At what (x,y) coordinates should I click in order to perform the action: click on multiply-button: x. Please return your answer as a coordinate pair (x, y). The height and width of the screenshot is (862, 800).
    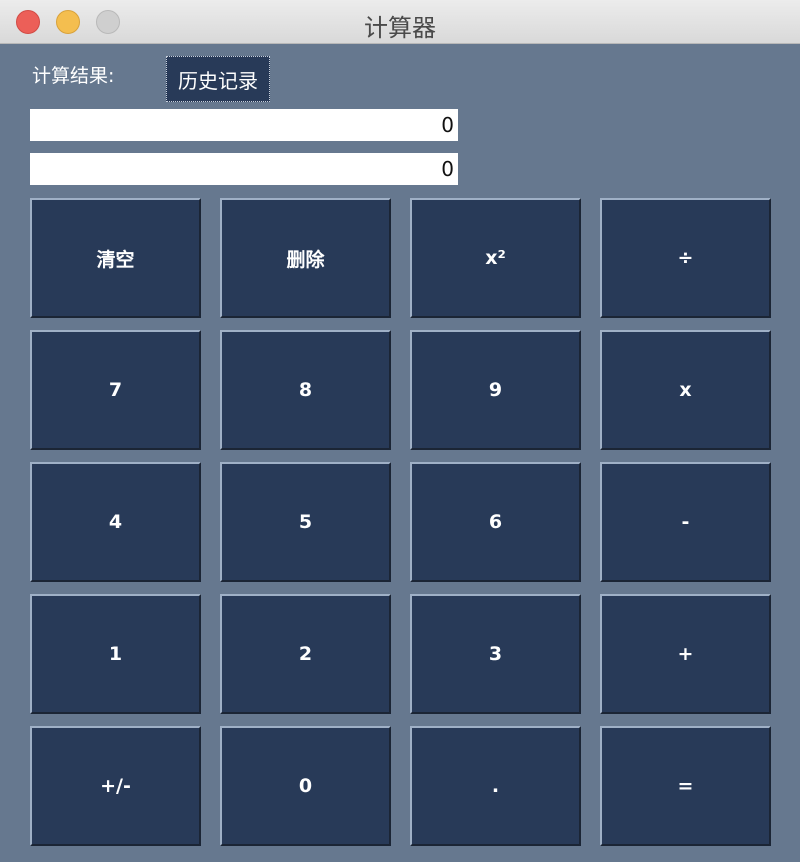
    Looking at the image, I should click on (685, 390).